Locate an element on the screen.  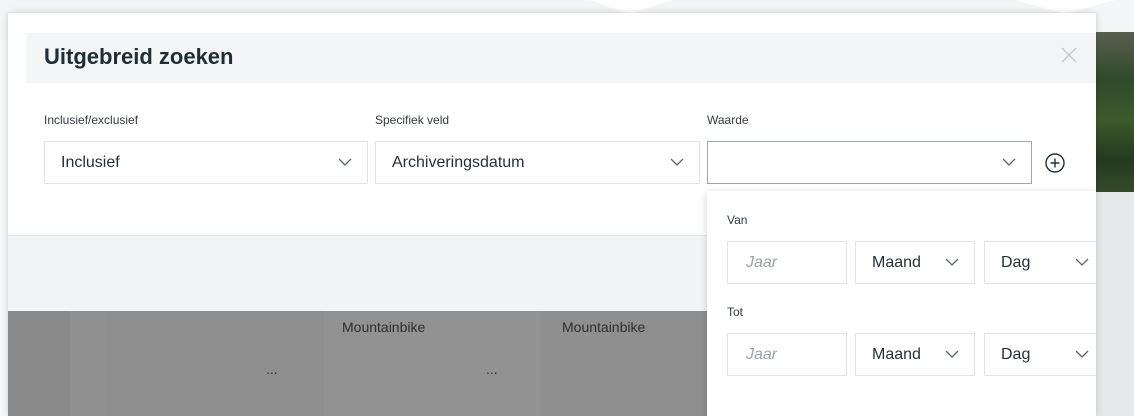
to-year-input: Jaar is located at coordinates (787, 354).